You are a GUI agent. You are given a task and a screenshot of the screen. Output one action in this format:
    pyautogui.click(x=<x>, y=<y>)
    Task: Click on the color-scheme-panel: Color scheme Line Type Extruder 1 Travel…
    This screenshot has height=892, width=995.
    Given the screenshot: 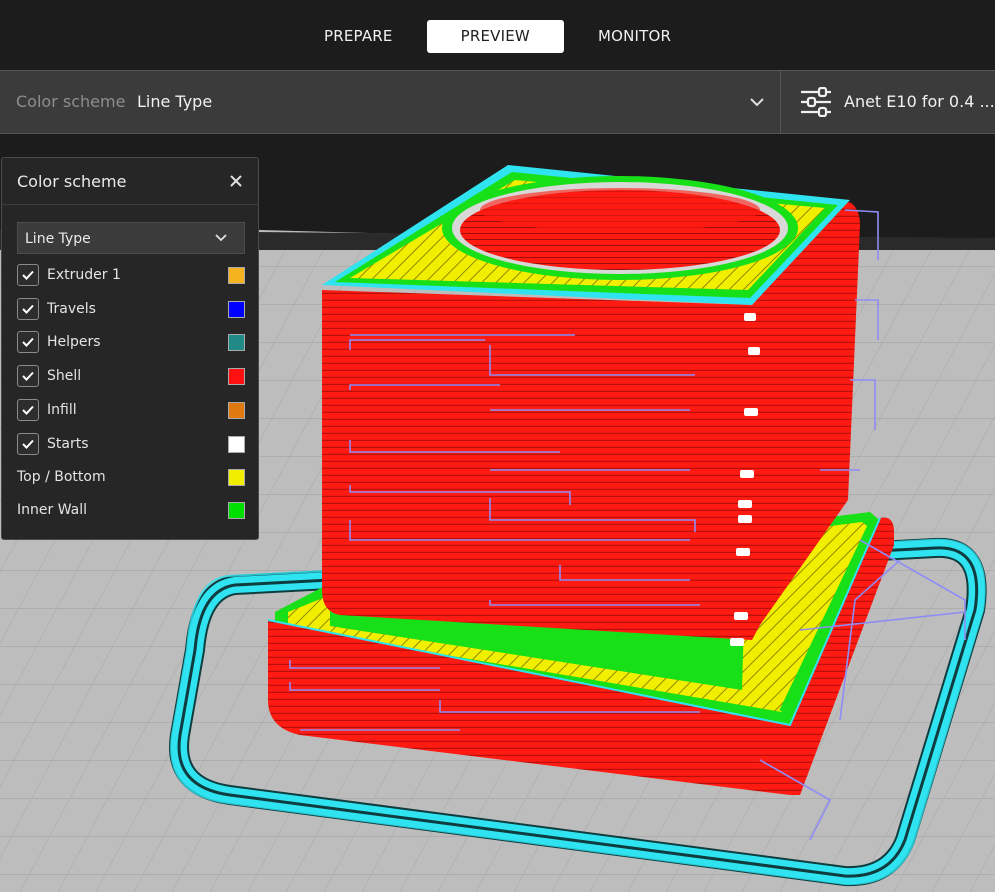 What is the action you would take?
    pyautogui.click(x=130, y=348)
    